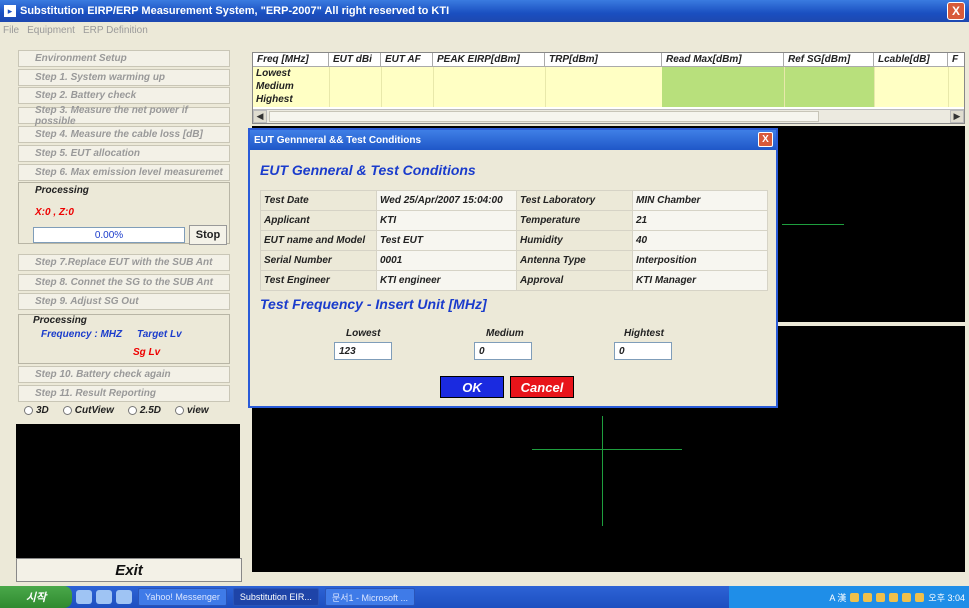 Image resolution: width=969 pixels, height=608 pixels. Describe the element at coordinates (124, 153) in the screenshot. I see `step-5-button: Step 5. EUT allocation` at that location.